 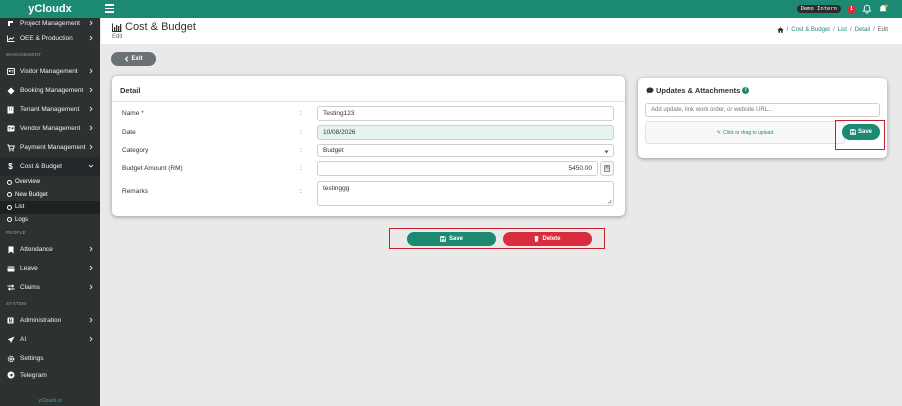 I want to click on exit-button: Exit, so click(x=133, y=59).